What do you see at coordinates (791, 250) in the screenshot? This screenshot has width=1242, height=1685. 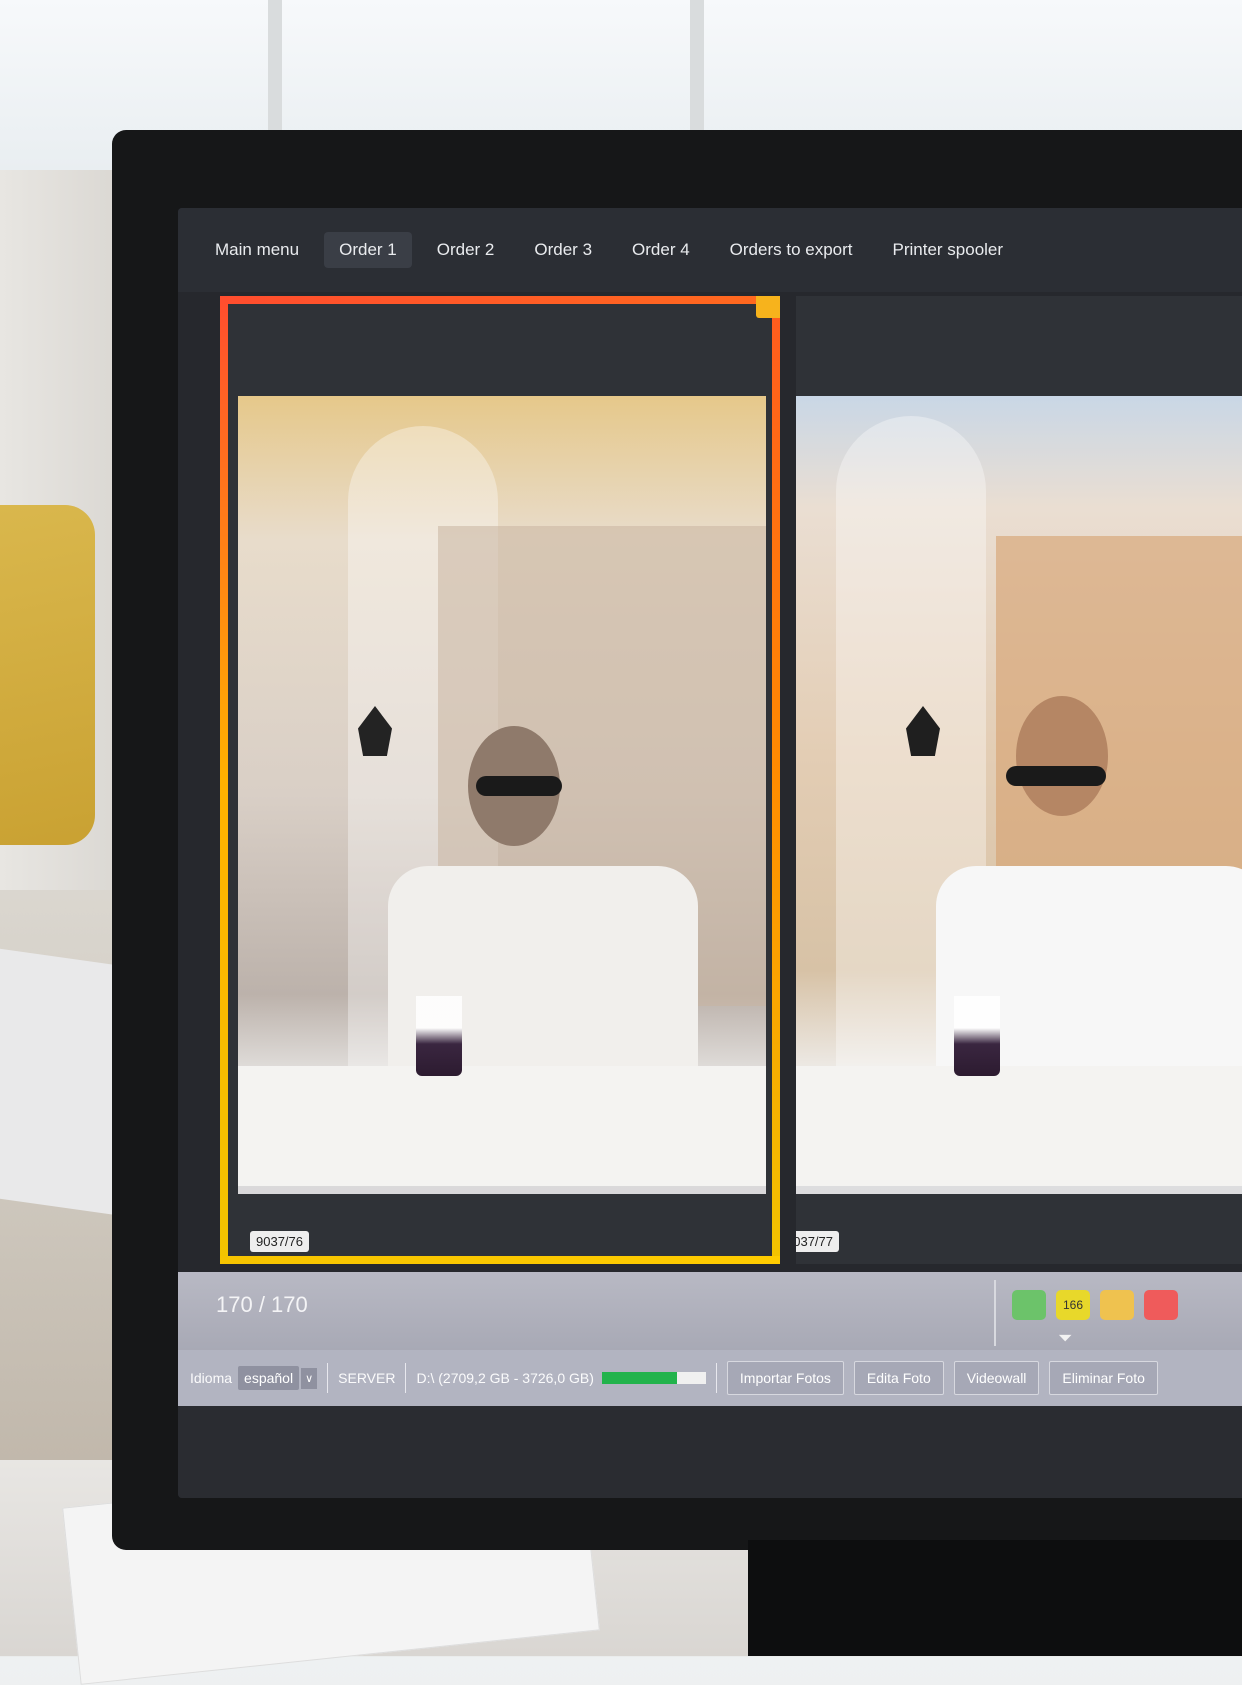 I see `tab-orders-to-export: Orders to export` at bounding box center [791, 250].